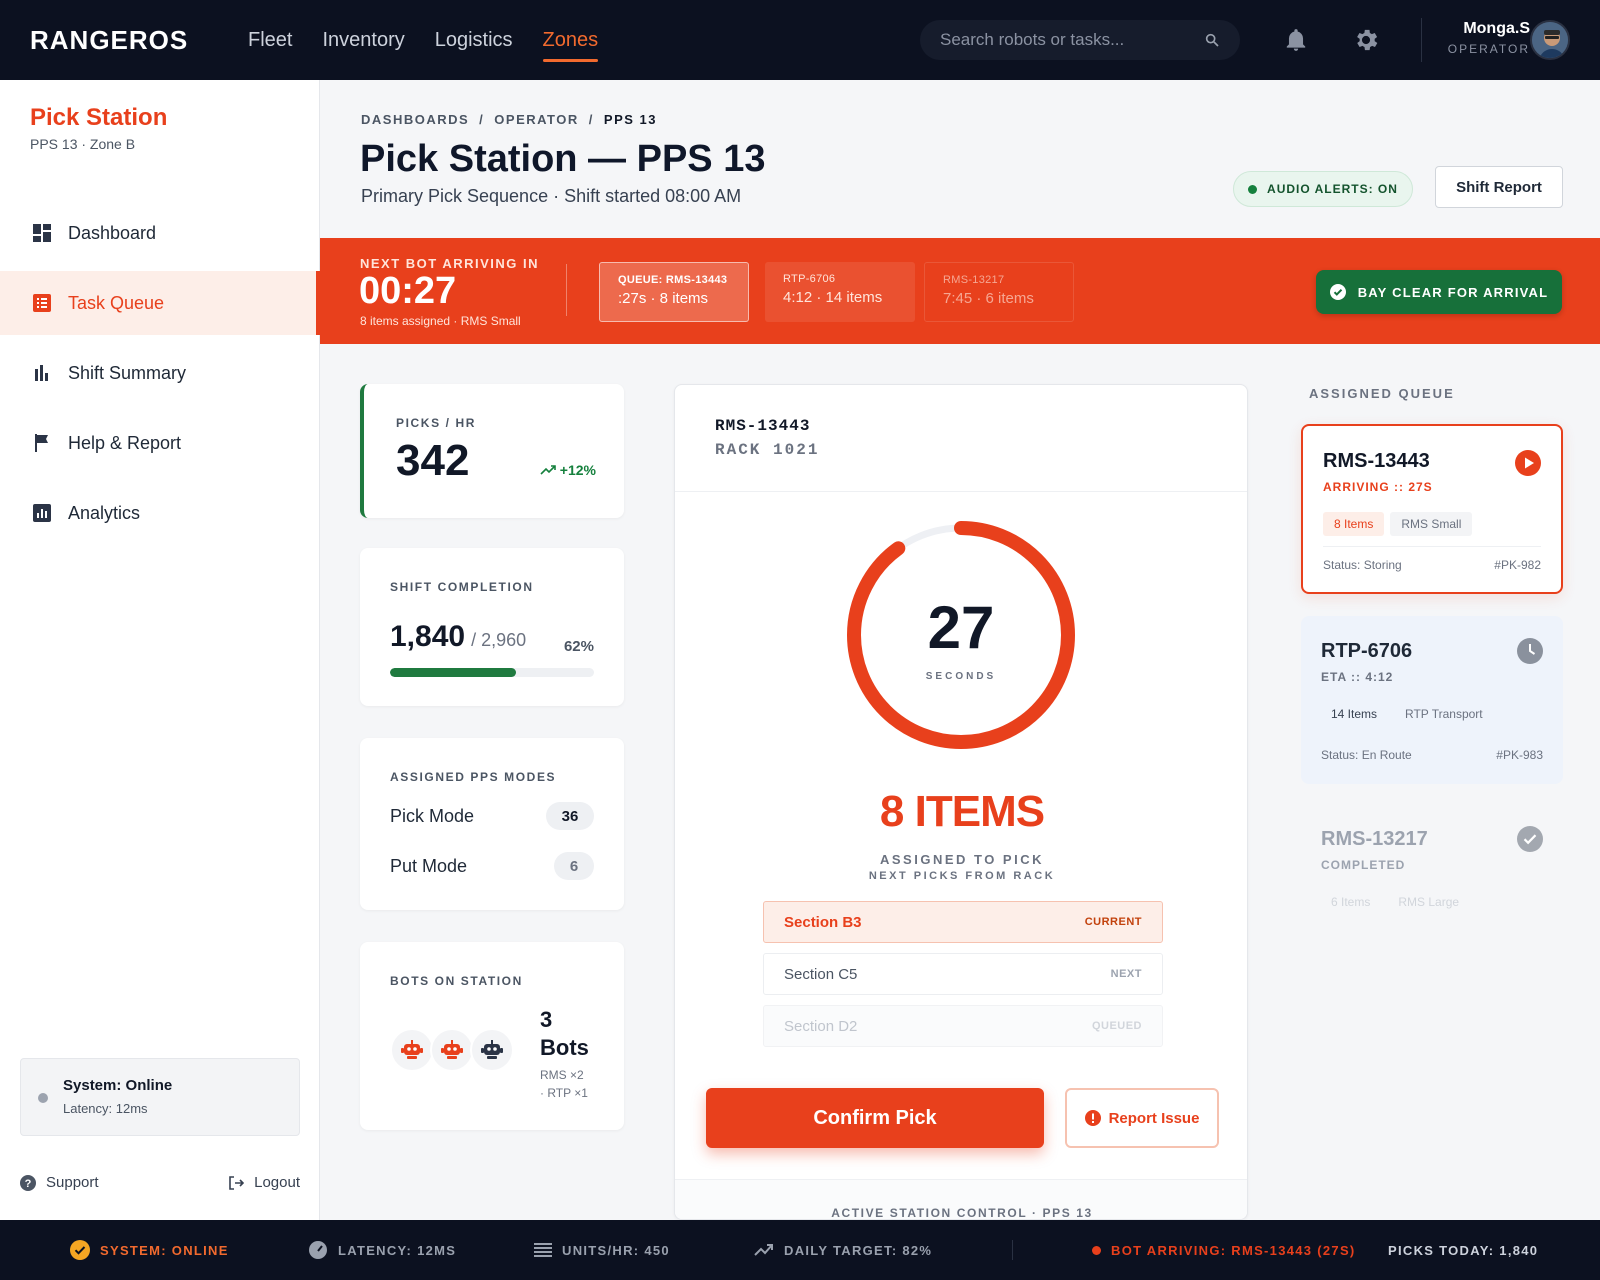 This screenshot has height=1280, width=1600. What do you see at coordinates (99, 117) in the screenshot?
I see `sidebar-title: Pick Station` at bounding box center [99, 117].